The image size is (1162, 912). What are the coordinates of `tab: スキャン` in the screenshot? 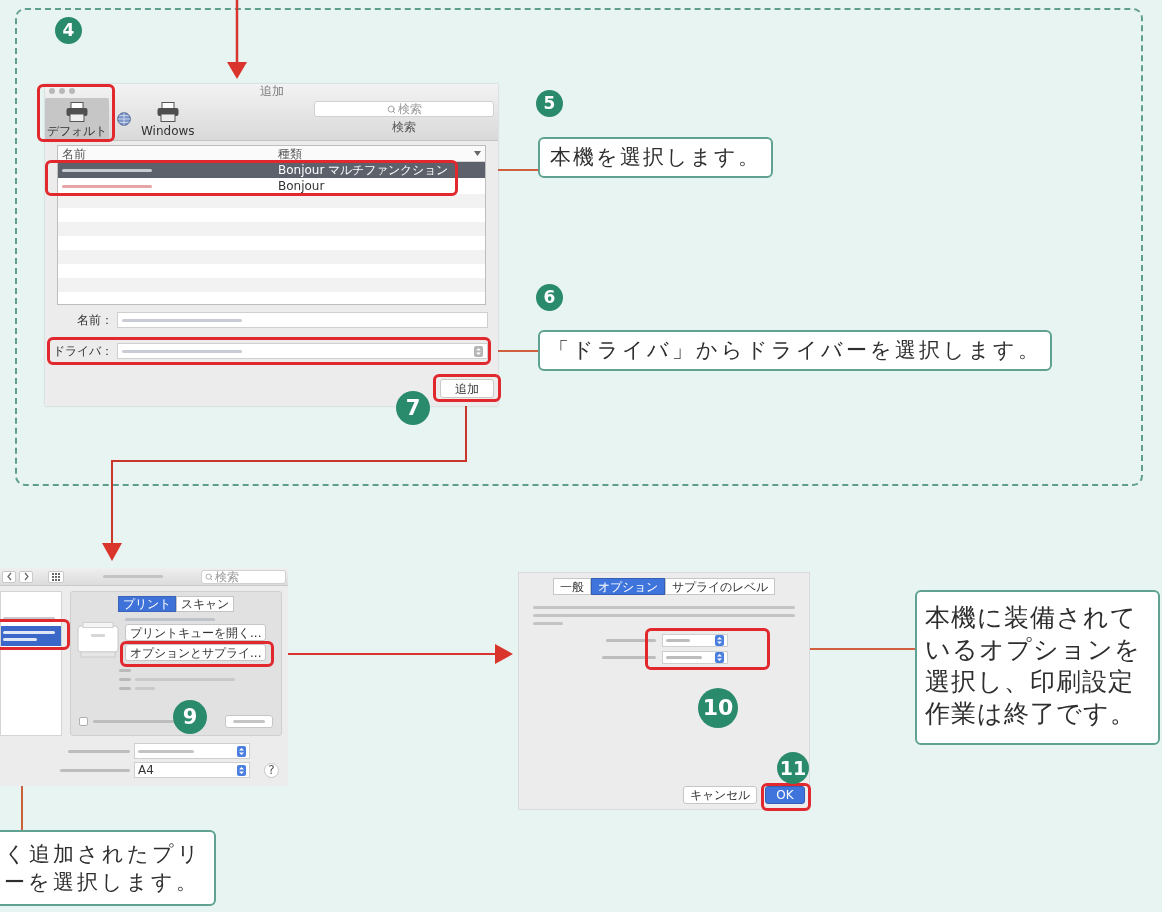 It's located at (205, 604).